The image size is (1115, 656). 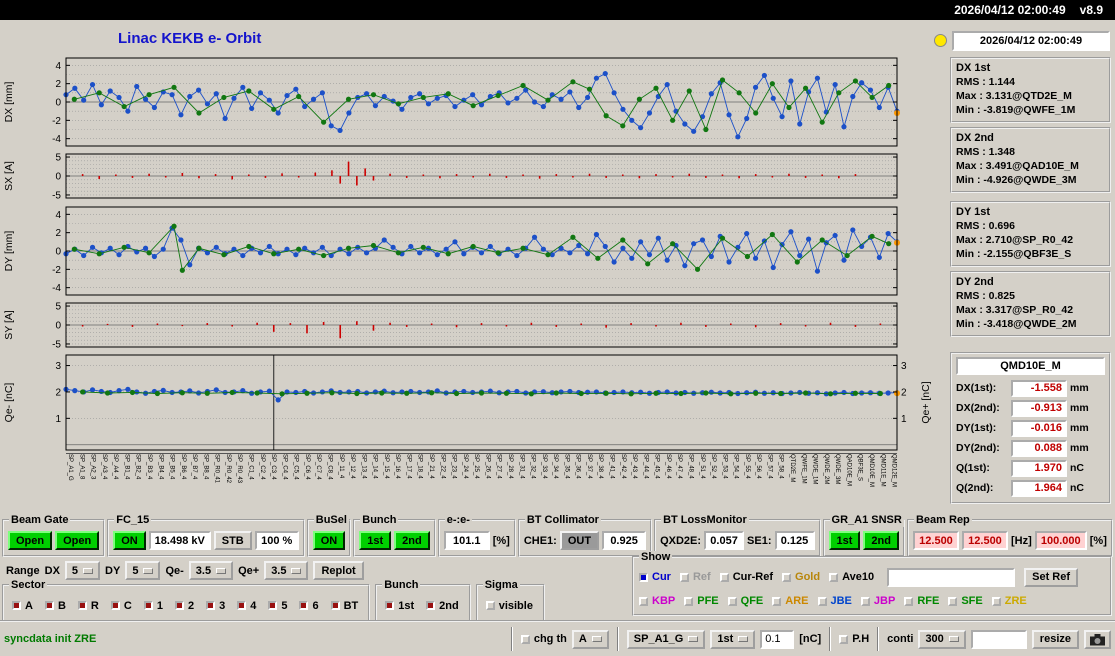 I want to click on bunch-dropdown: 1st, so click(x=733, y=639).